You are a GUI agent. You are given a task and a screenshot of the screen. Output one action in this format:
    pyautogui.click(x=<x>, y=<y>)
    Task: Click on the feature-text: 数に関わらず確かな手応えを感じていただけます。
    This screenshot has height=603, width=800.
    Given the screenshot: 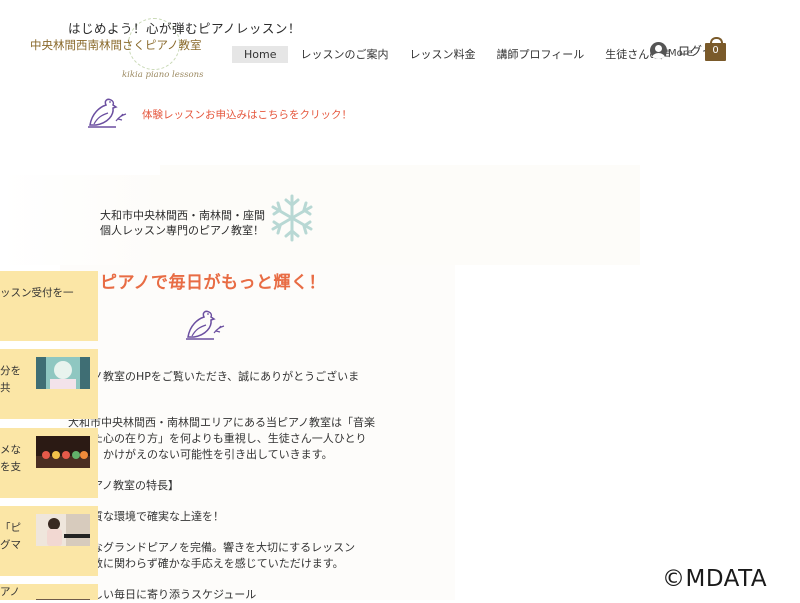 What is the action you would take?
    pyautogui.click(x=218, y=563)
    